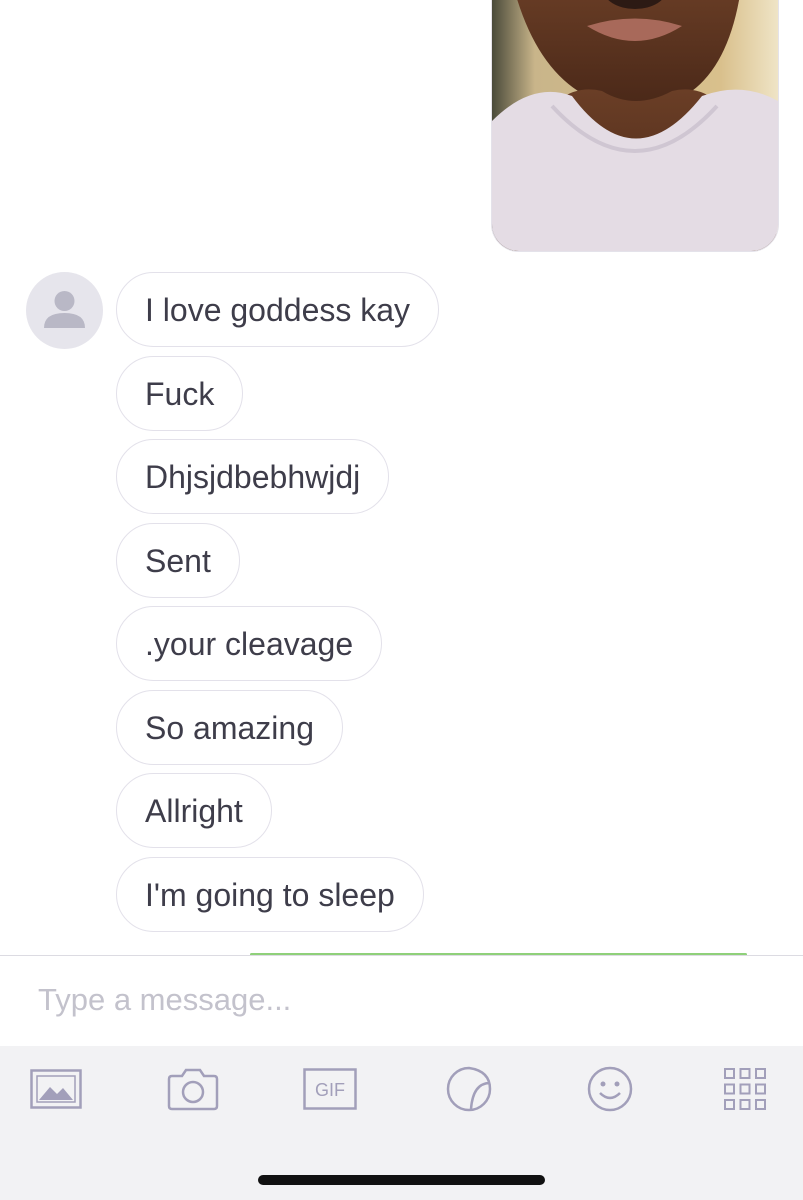 This screenshot has height=1200, width=803. Describe the element at coordinates (401, 1180) in the screenshot. I see `home-indicator` at that location.